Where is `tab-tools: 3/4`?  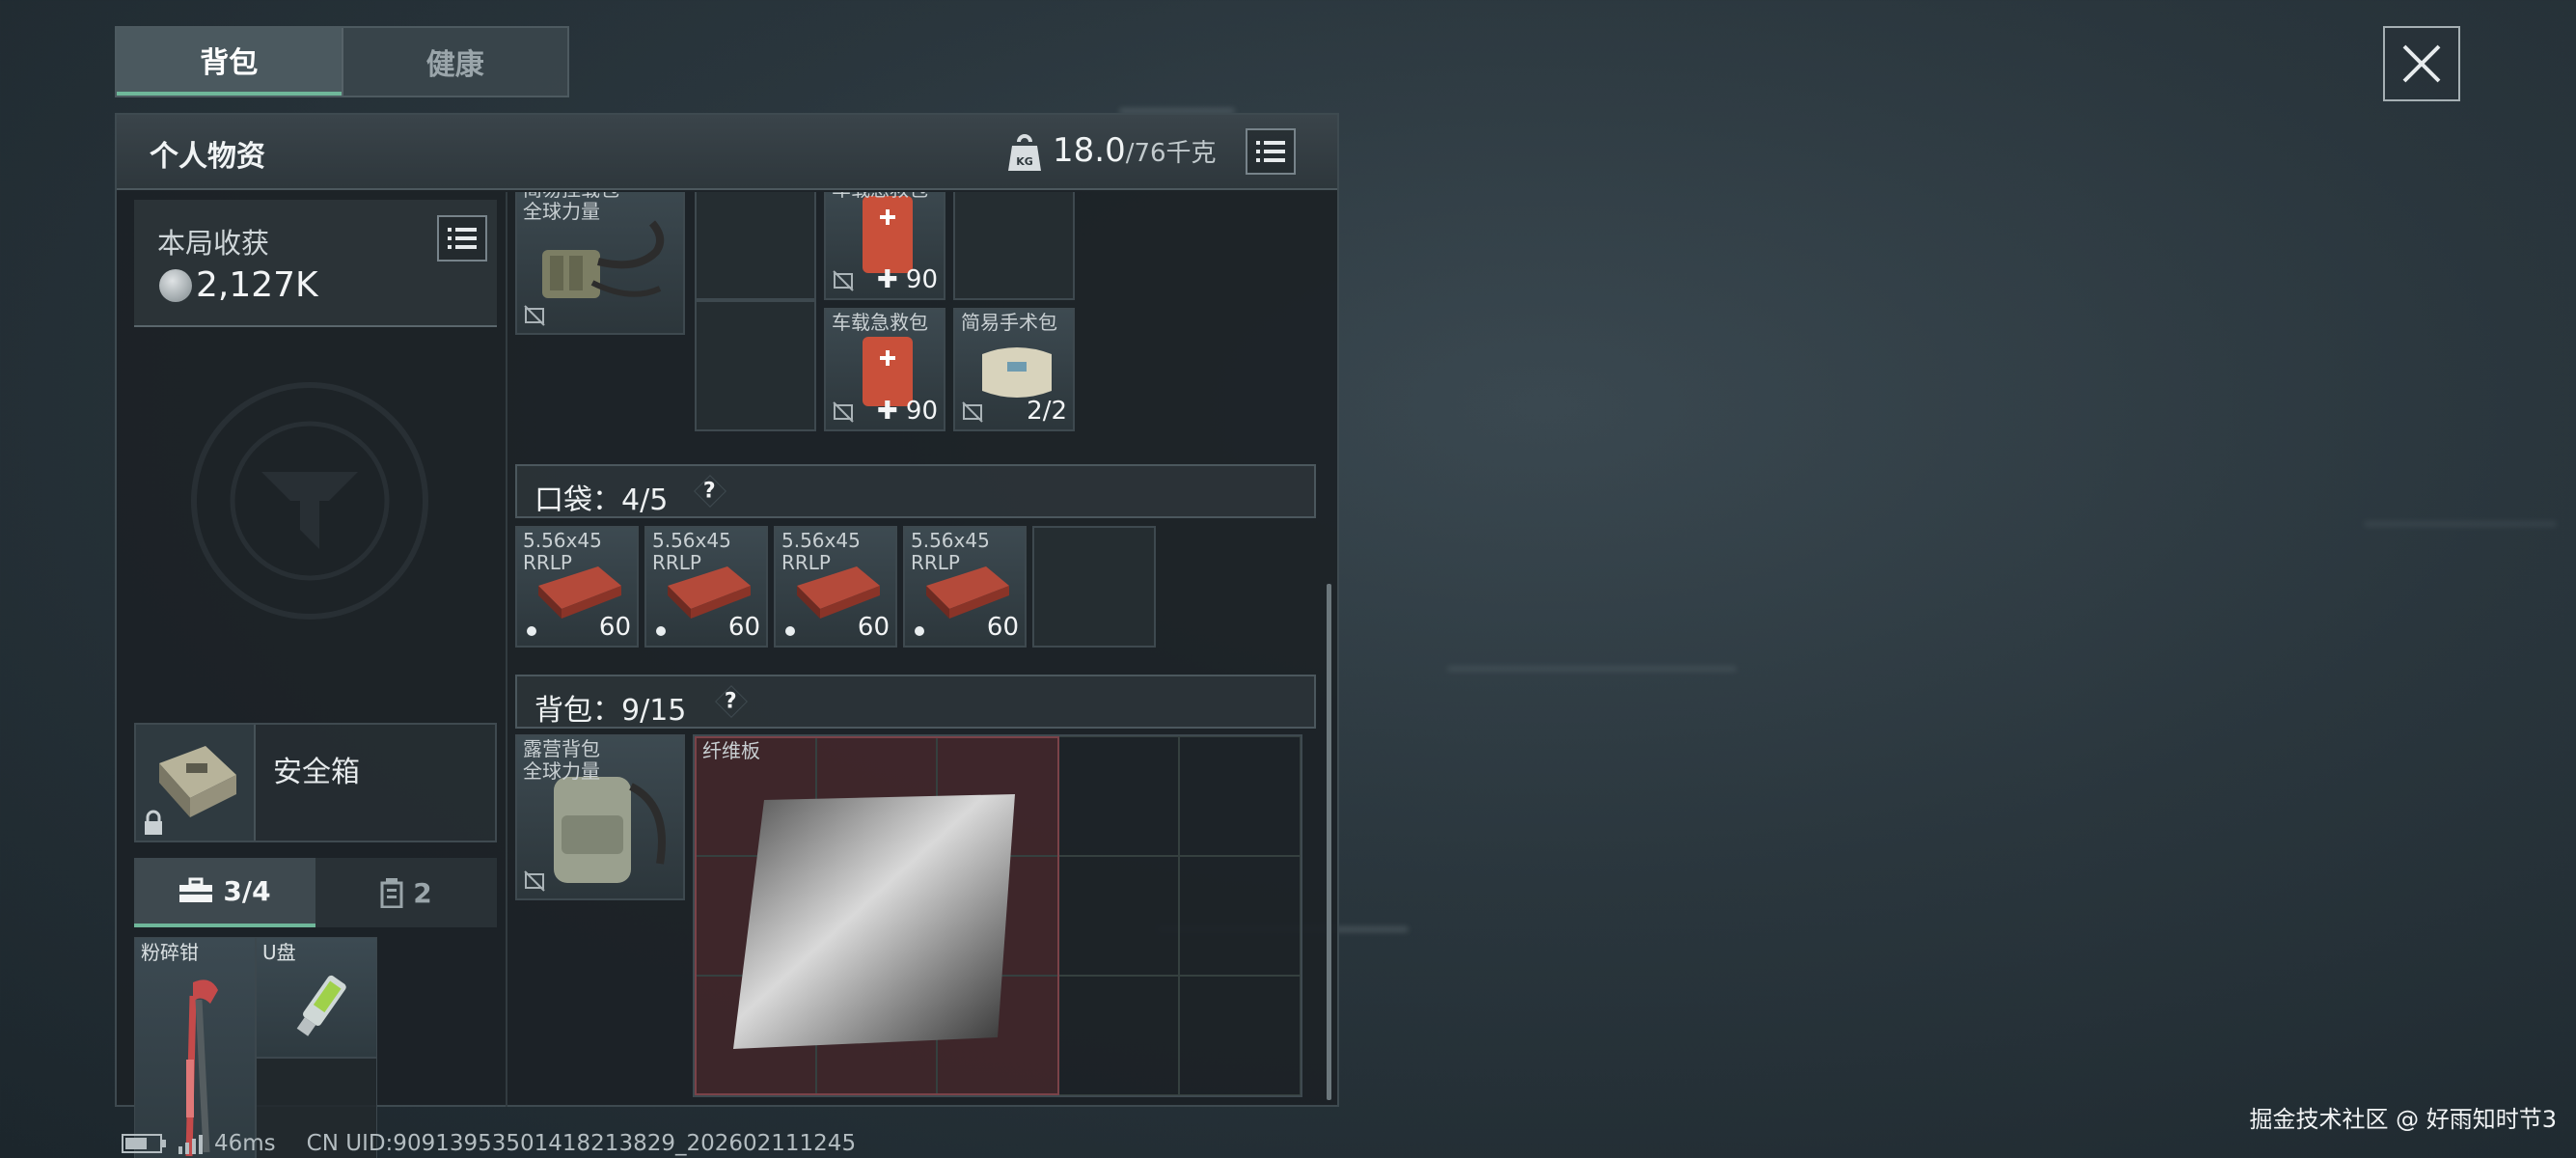 tab-tools: 3/4 is located at coordinates (225, 892).